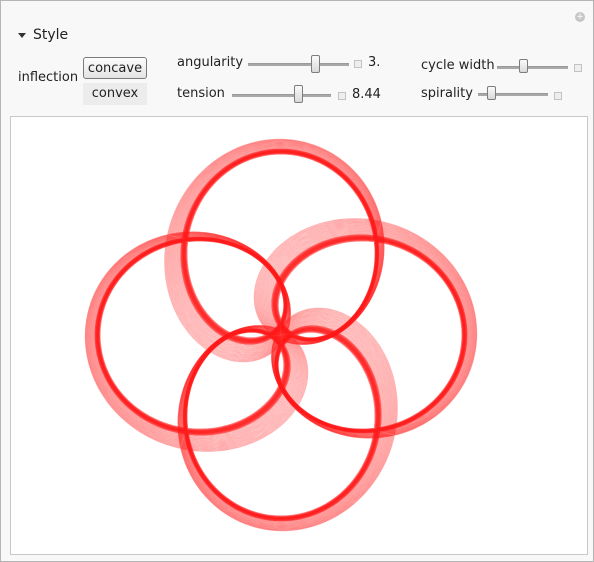 Image resolution: width=594 pixels, height=562 pixels. I want to click on add-icon: +, so click(580, 17).